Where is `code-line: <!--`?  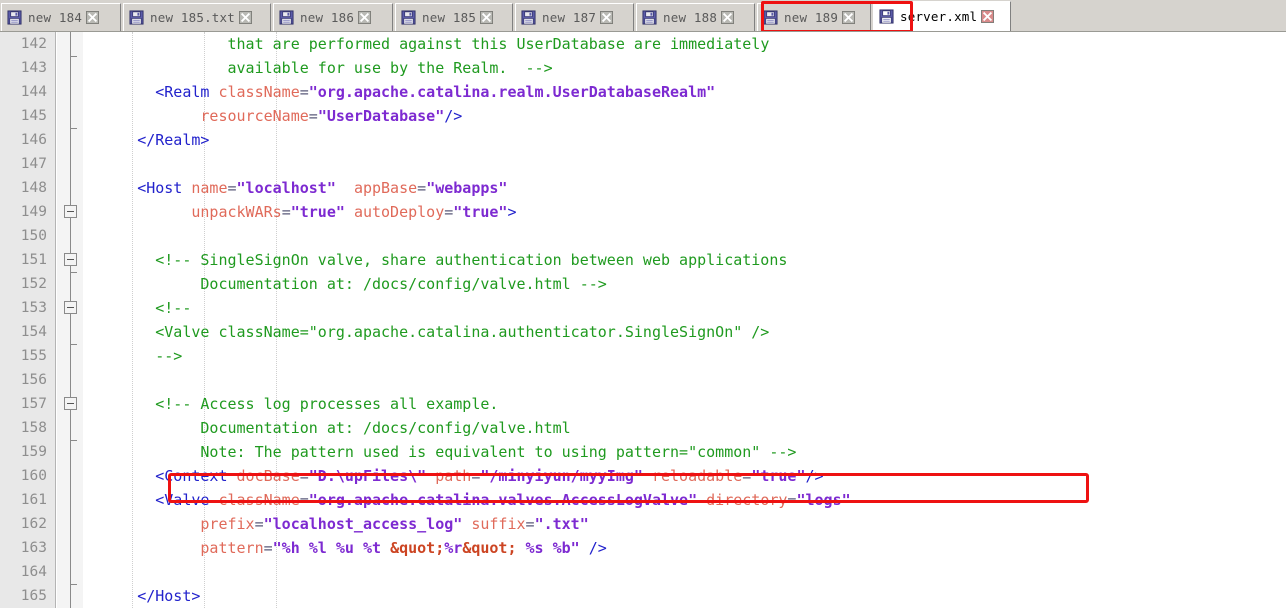
code-line: <!-- is located at coordinates (137, 308).